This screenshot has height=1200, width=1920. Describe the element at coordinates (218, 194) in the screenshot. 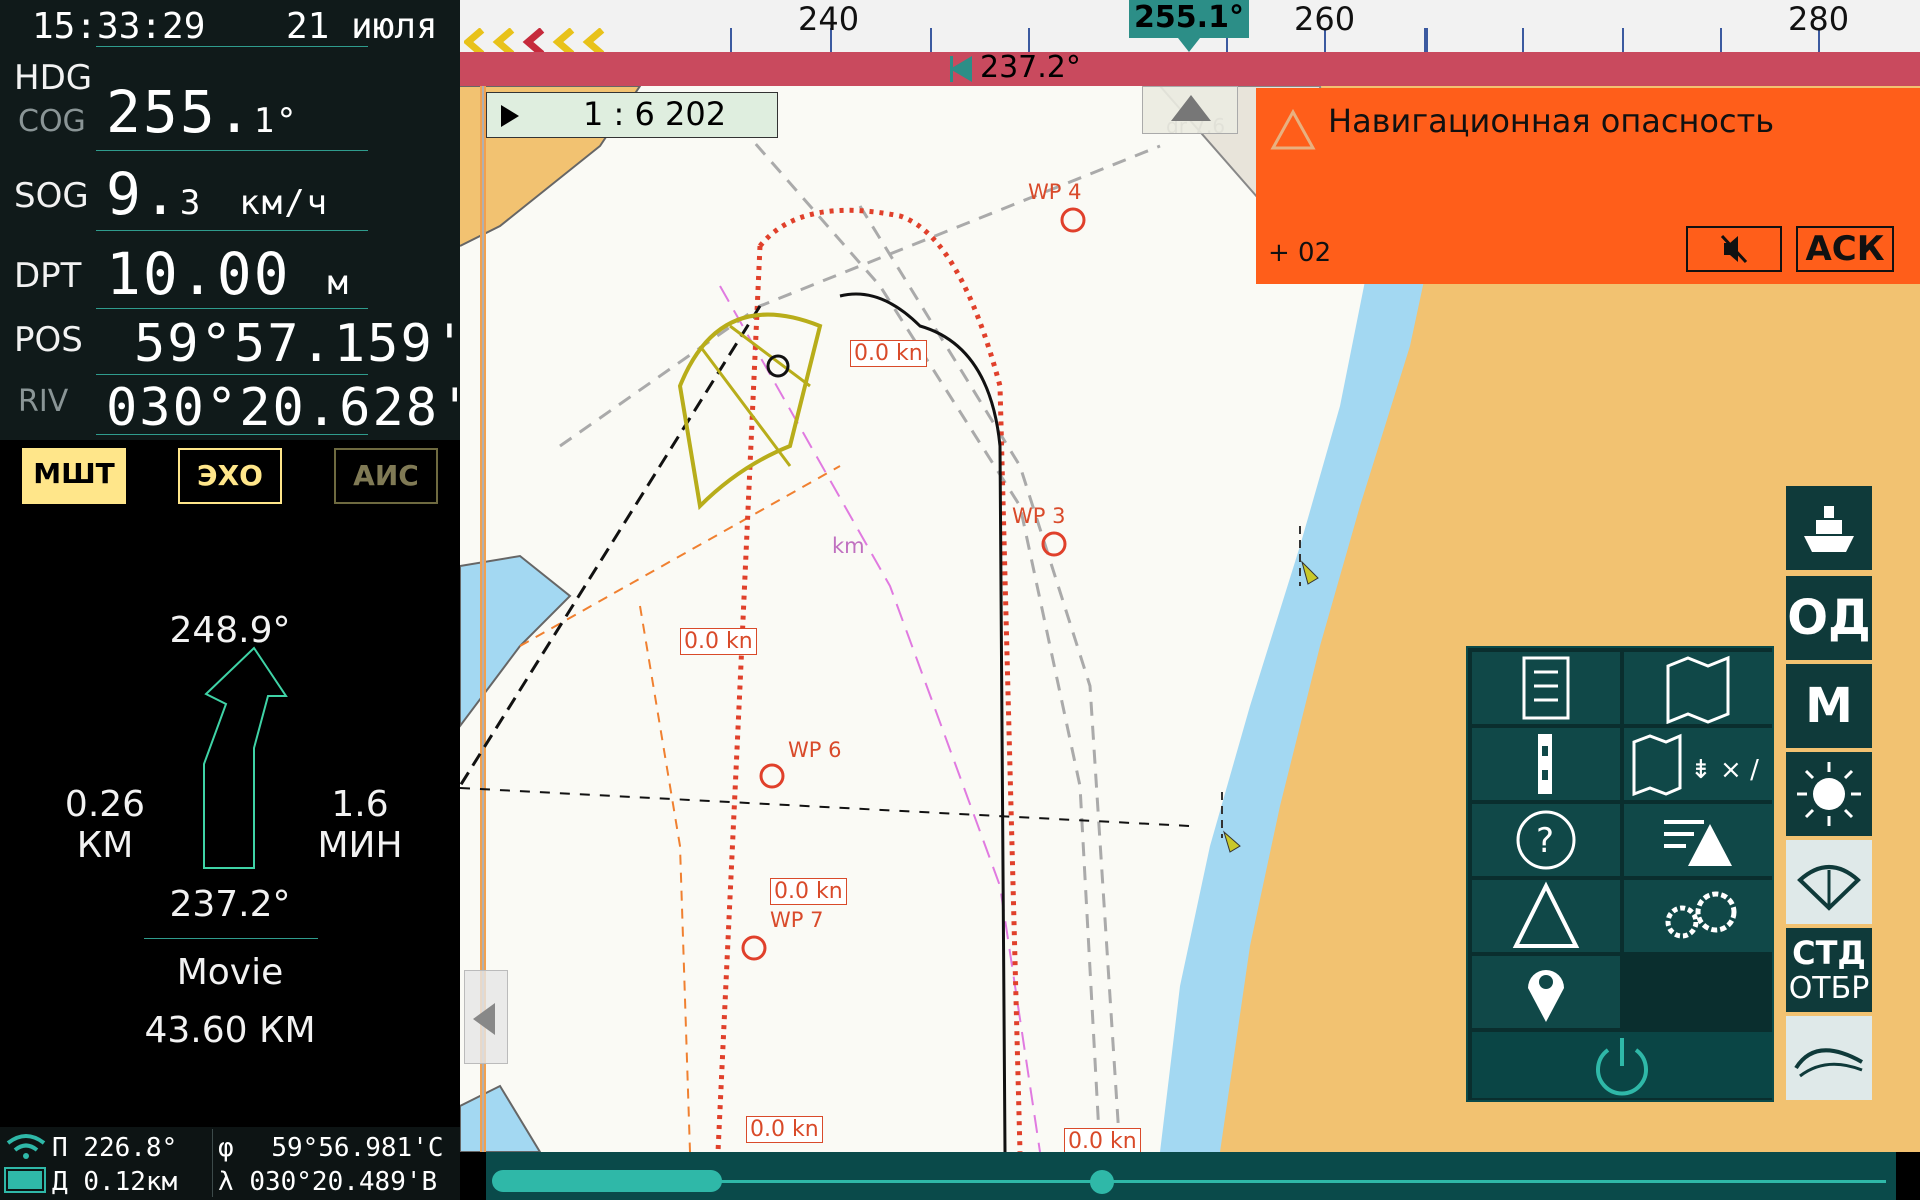

I see `speed-value: 9.3 км/ч` at that location.